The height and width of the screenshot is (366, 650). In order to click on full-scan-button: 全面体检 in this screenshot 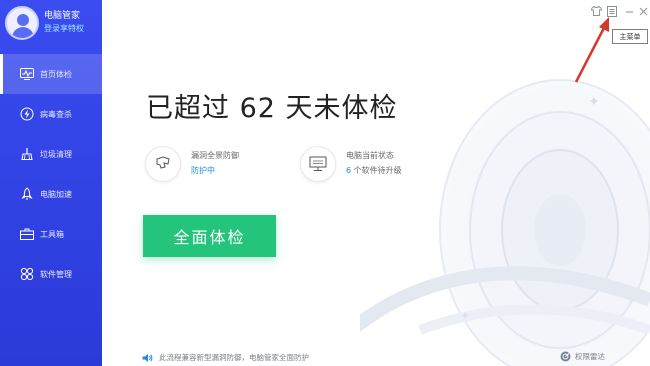, I will do `click(209, 236)`.